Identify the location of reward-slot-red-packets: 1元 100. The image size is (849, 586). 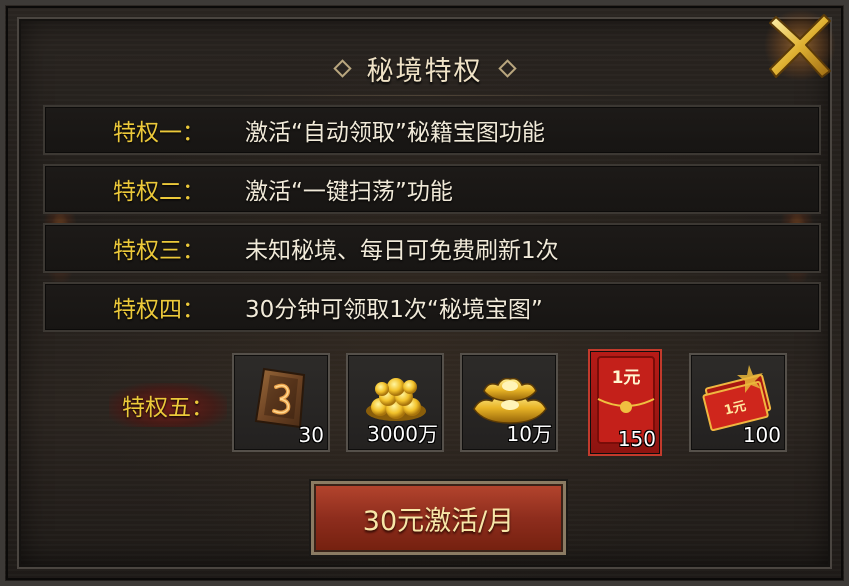
(738, 402).